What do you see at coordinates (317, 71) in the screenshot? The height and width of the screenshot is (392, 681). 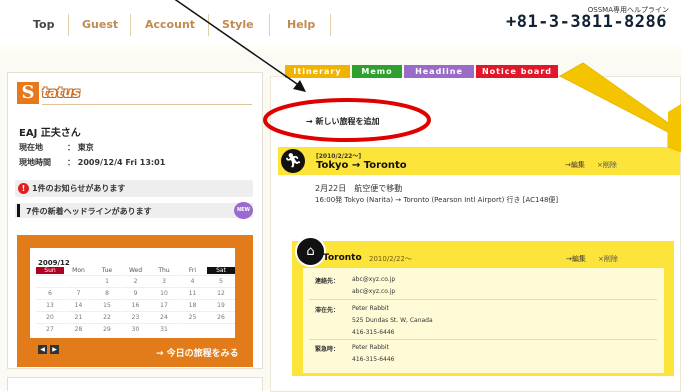 I see `tab-itinerary: Itinerary` at bounding box center [317, 71].